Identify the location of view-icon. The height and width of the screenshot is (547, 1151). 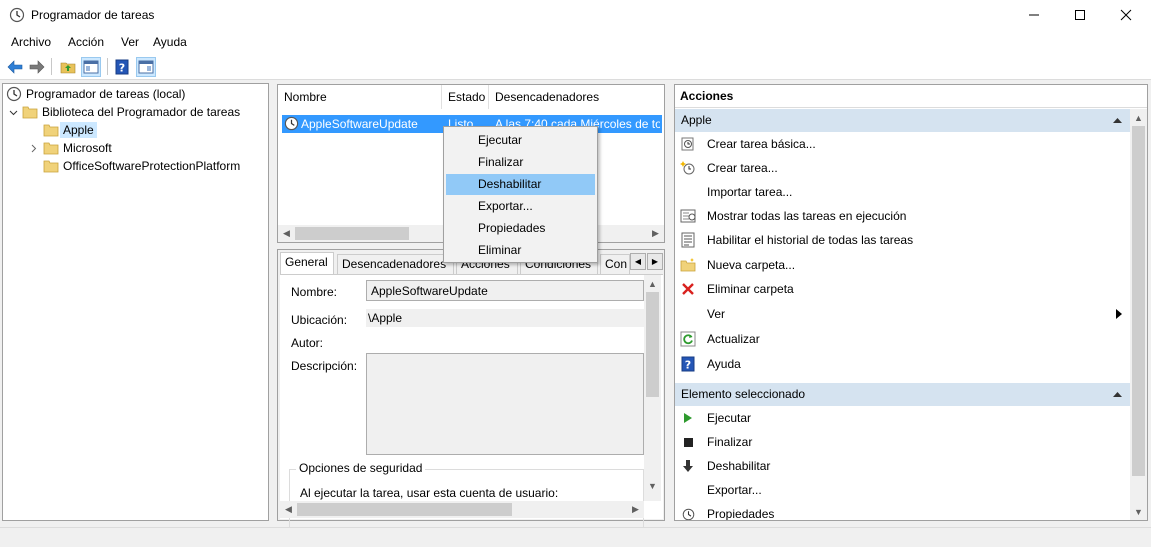
(688, 314).